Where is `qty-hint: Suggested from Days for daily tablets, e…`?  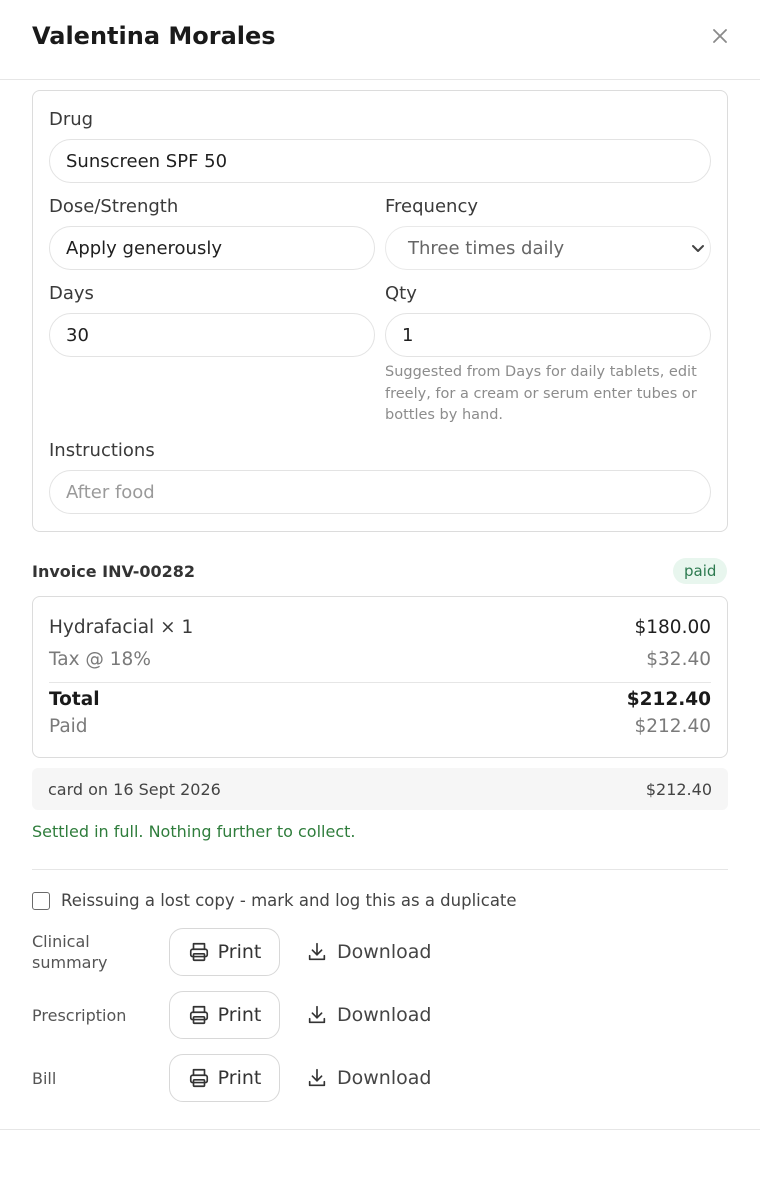 qty-hint: Suggested from Days for daily tablets, e… is located at coordinates (550, 394).